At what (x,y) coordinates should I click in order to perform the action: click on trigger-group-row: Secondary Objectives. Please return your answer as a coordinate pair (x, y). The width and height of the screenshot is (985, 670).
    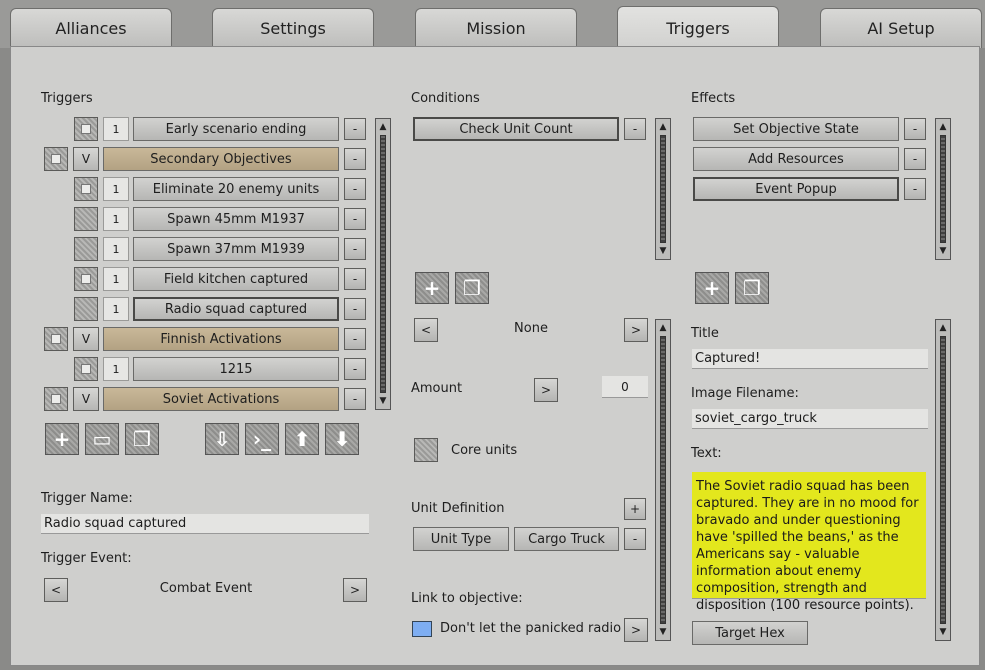
    Looking at the image, I should click on (221, 159).